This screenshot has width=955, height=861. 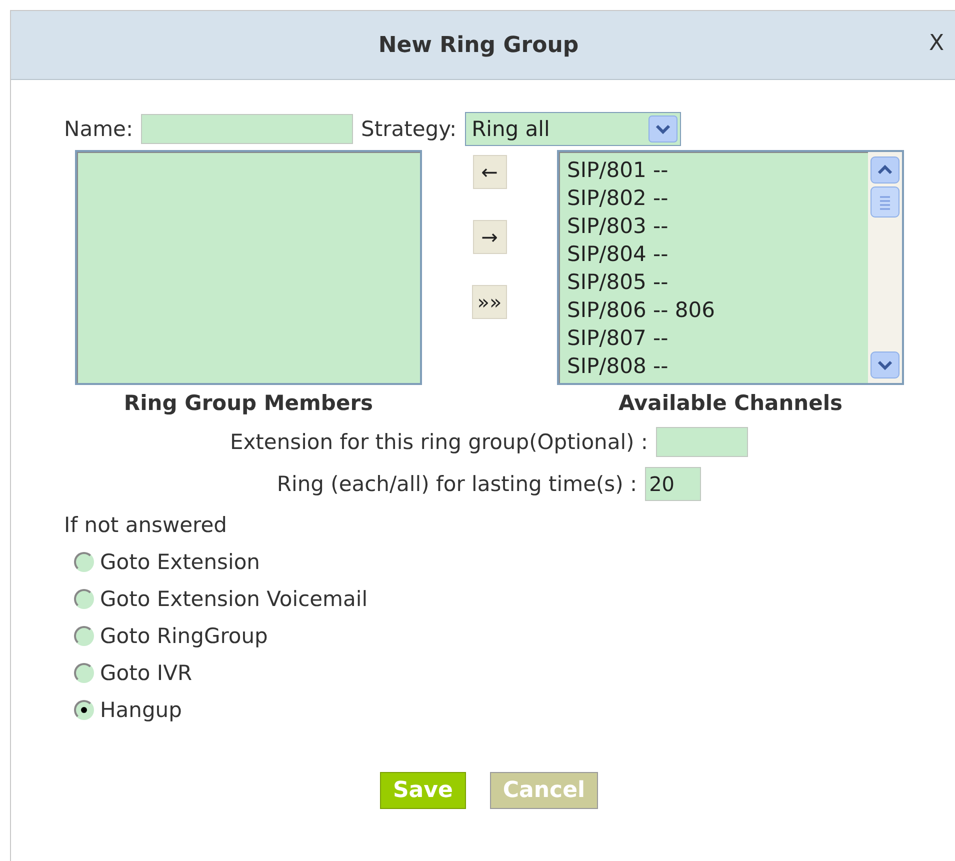 What do you see at coordinates (713, 366) in the screenshot?
I see `channel-item: SIP/808 --` at bounding box center [713, 366].